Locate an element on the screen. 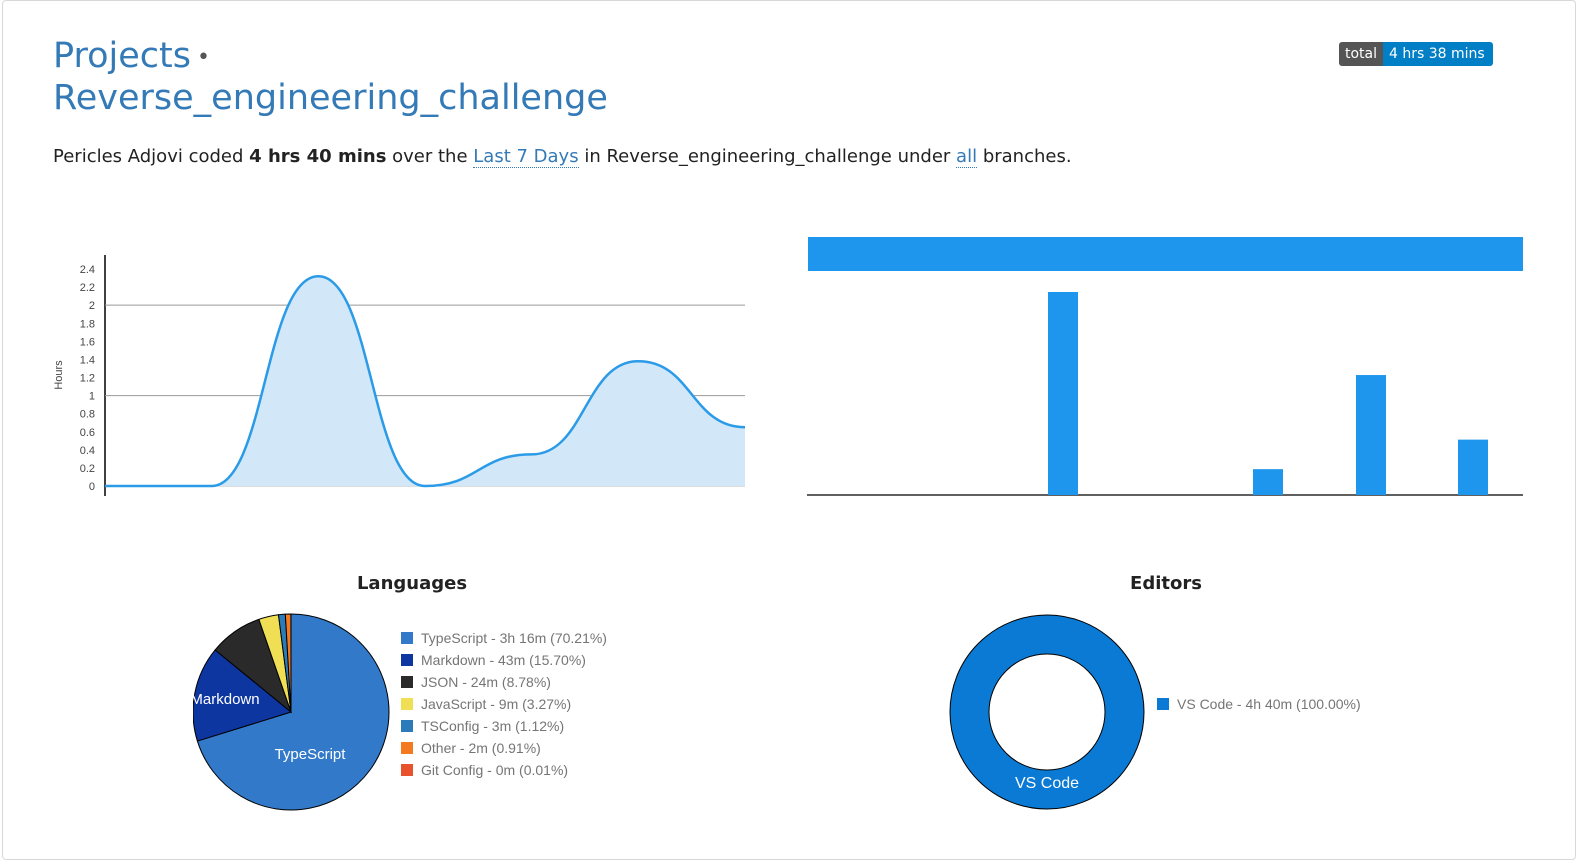  y-tick-label: 0.2 is located at coordinates (87, 469).